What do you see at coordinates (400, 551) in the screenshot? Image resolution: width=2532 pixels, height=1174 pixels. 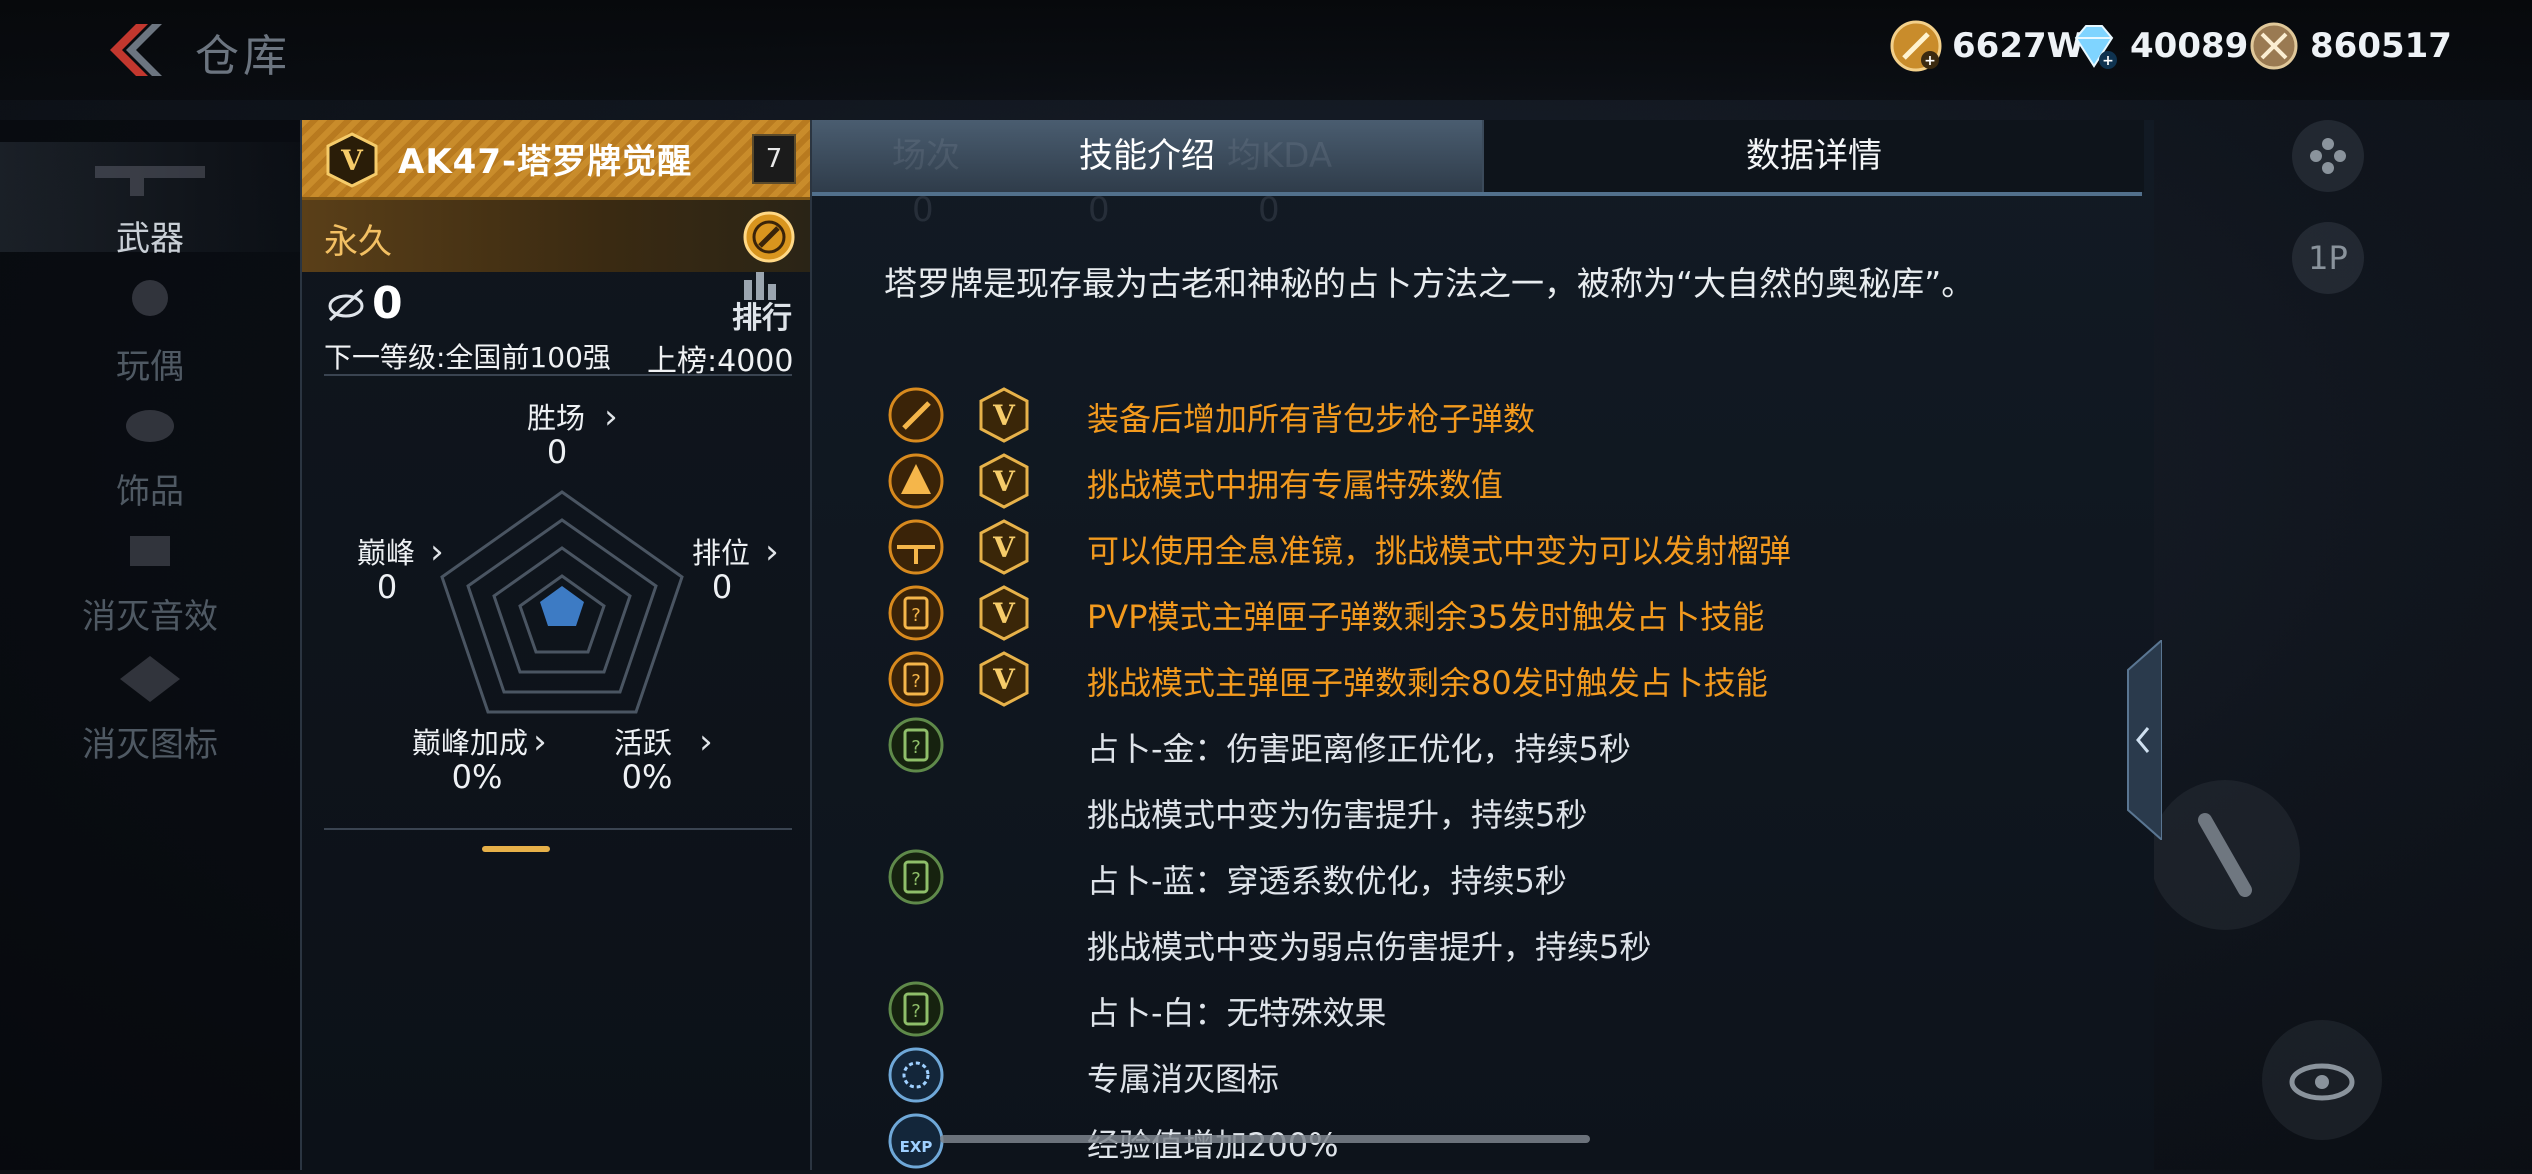 I see `peak-stat: 巅峰 ›` at bounding box center [400, 551].